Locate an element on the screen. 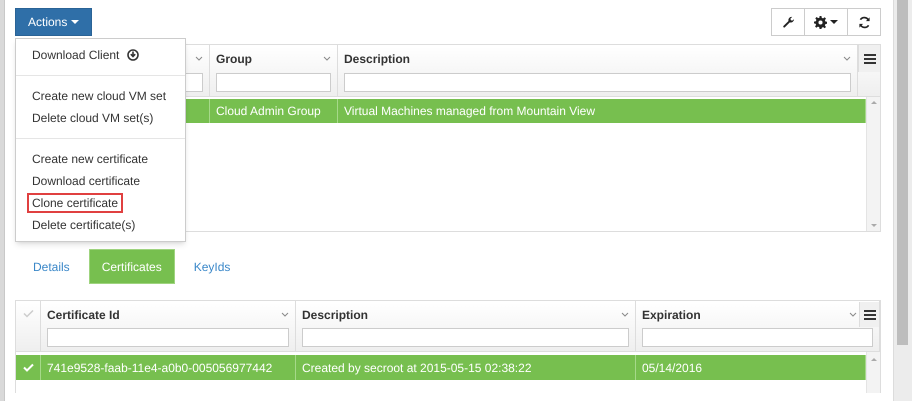  column-header: Group is located at coordinates (274, 58).